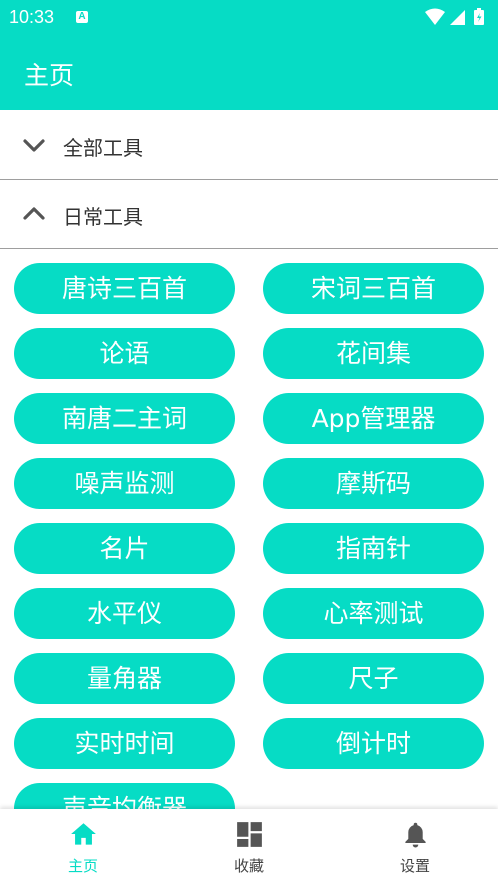  I want to click on chevron-down-icon, so click(34, 145).